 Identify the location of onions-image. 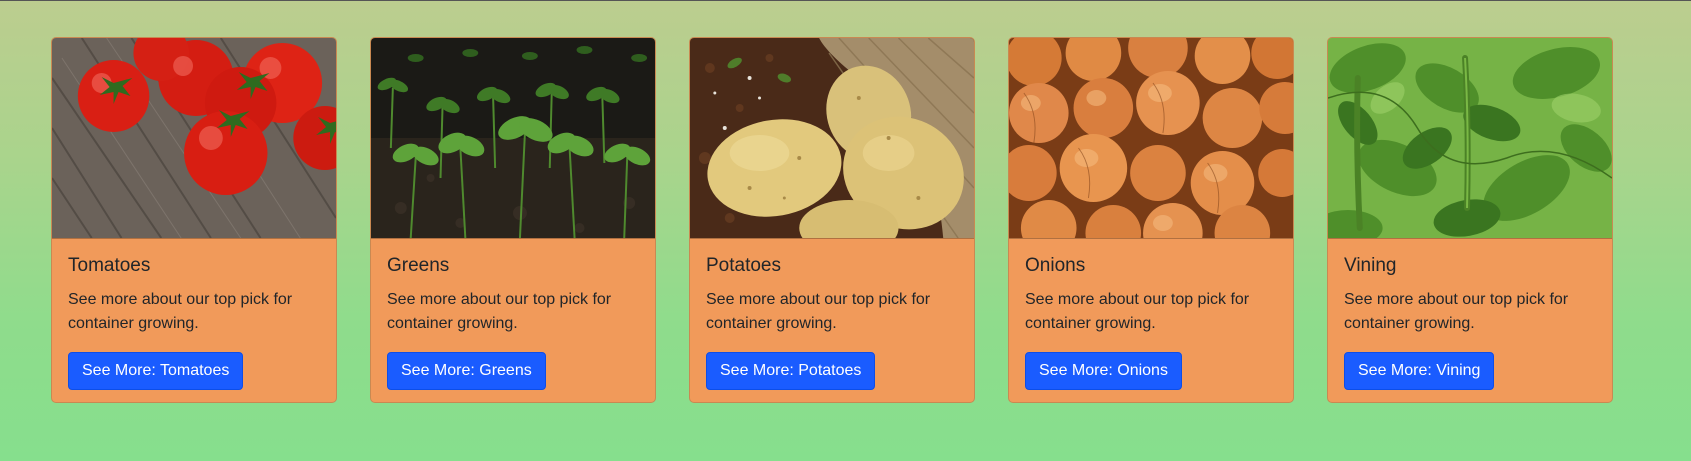
(1151, 138).